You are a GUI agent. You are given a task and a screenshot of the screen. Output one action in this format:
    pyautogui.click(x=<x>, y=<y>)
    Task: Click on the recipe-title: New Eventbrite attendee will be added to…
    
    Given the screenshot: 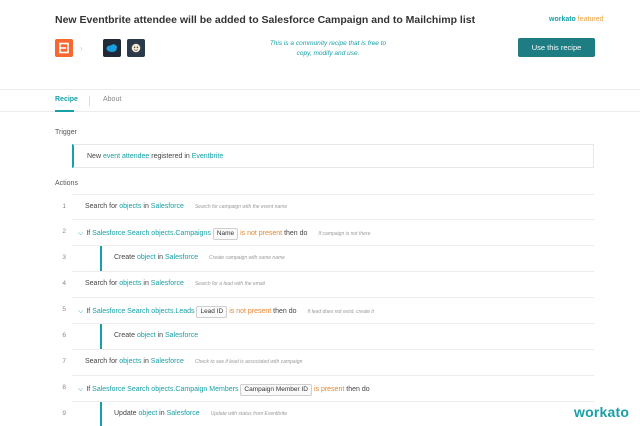 What is the action you would take?
    pyautogui.click(x=265, y=20)
    